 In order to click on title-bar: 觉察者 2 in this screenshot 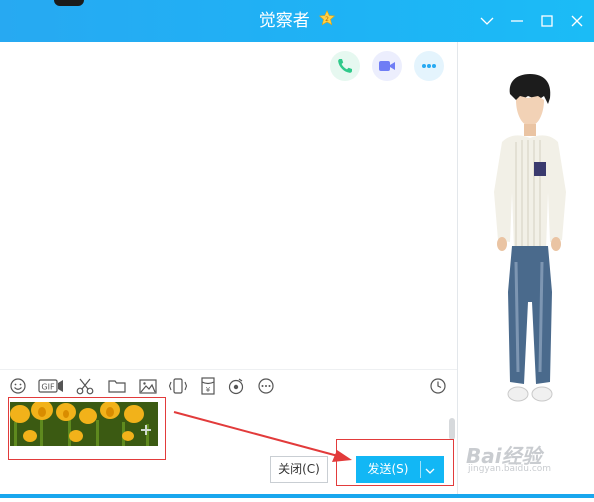, I will do `click(297, 21)`.